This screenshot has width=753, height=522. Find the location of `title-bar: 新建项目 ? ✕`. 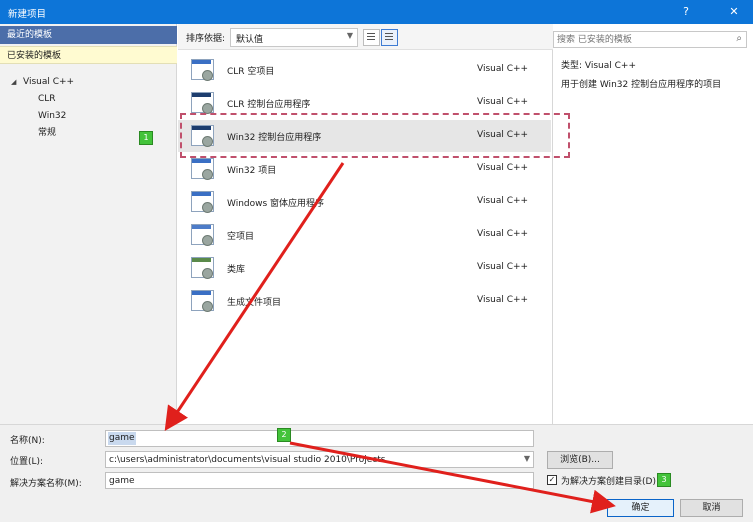

title-bar: 新建项目 ? ✕ is located at coordinates (376, 12).